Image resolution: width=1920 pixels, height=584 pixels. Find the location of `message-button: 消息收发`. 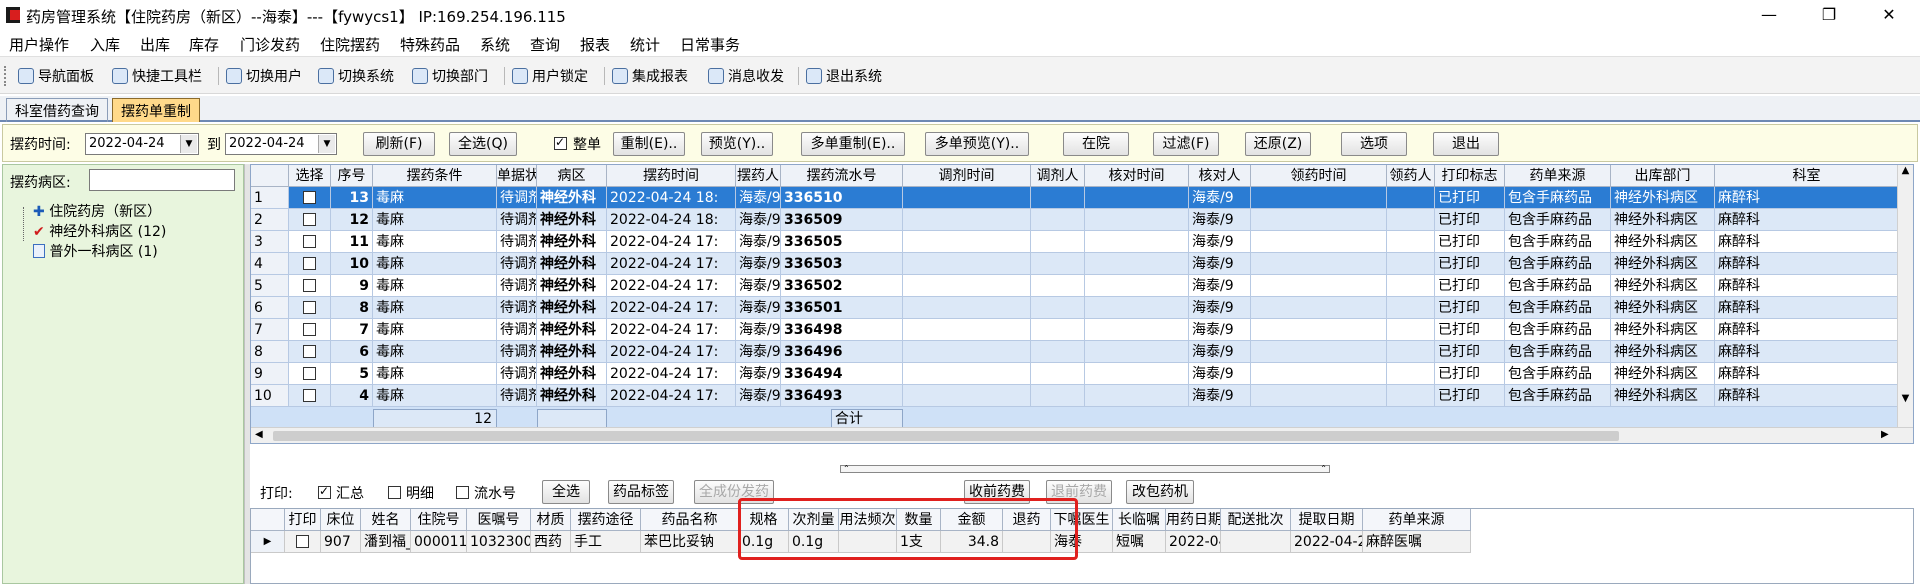

message-button: 消息收发 is located at coordinates (746, 76).